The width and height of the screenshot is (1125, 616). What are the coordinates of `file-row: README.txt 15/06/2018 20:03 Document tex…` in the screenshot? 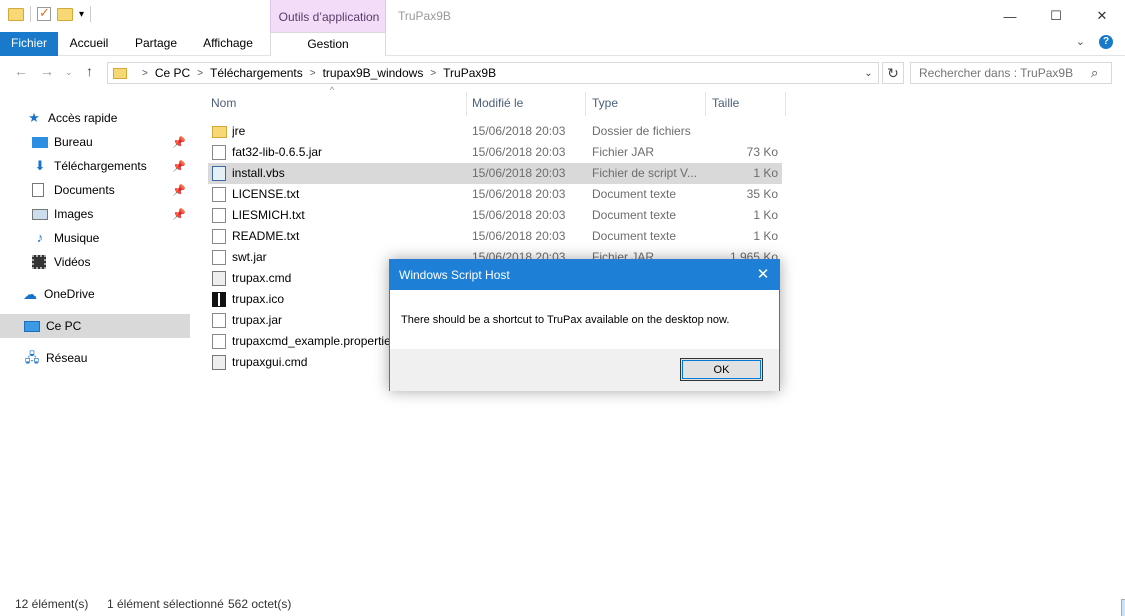 It's located at (495, 236).